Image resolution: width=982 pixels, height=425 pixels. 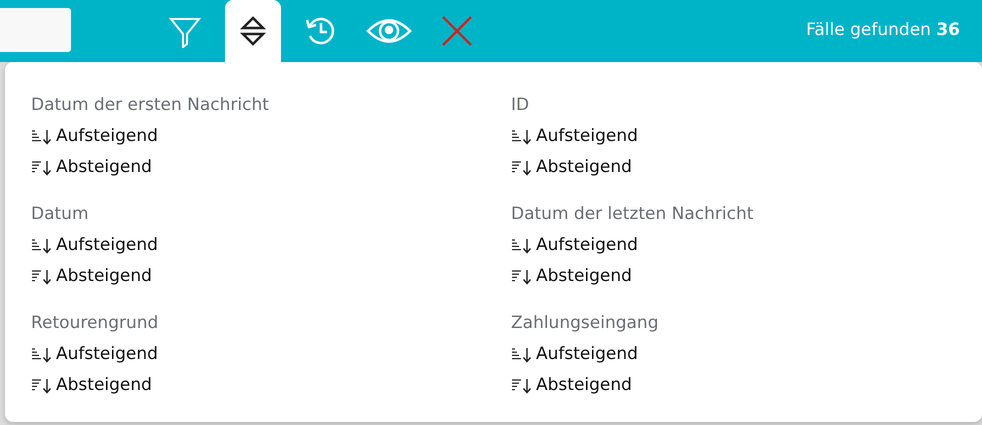 I want to click on group-title: Zahlungseingang, so click(x=584, y=323).